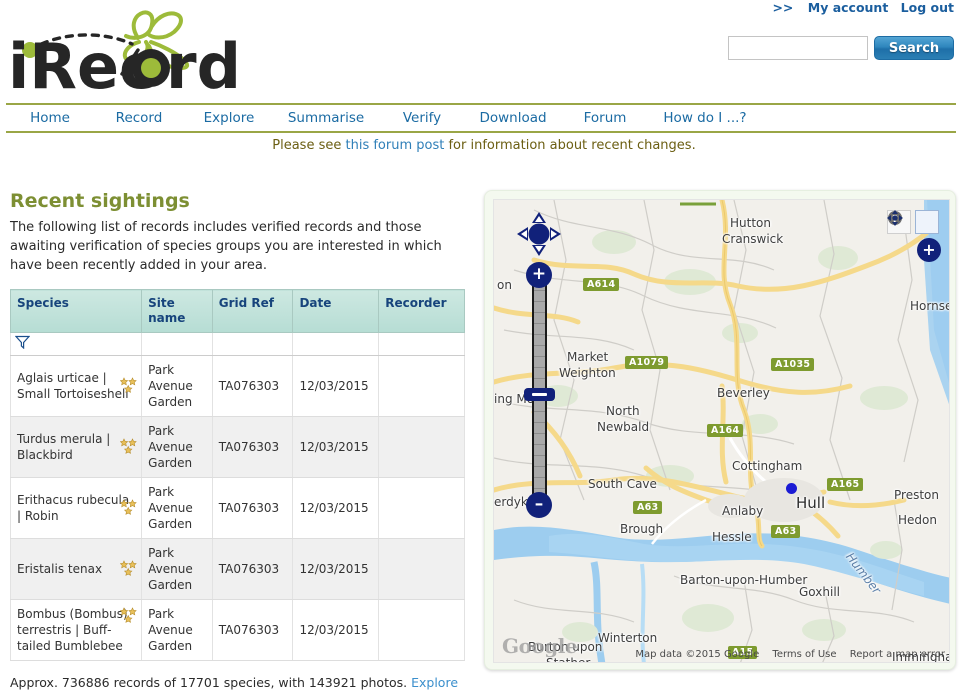 The height and width of the screenshot is (691, 968). What do you see at coordinates (22, 343) in the screenshot?
I see `funnel-icon` at bounding box center [22, 343].